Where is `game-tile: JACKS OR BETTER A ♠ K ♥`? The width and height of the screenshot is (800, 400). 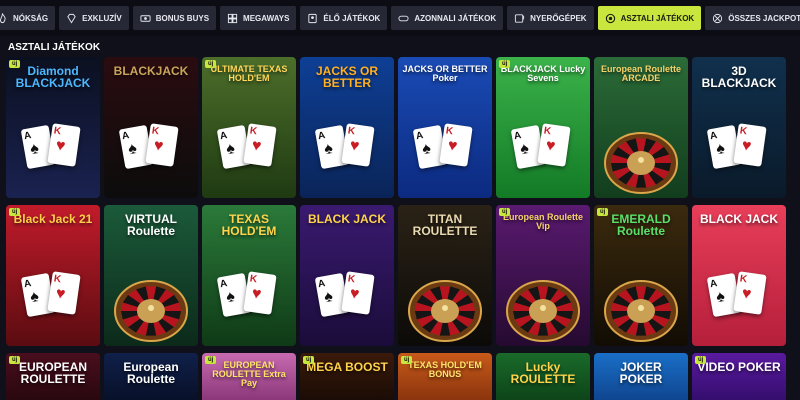
game-tile: JACKS OR BETTER A ♠ K ♥ is located at coordinates (347, 127).